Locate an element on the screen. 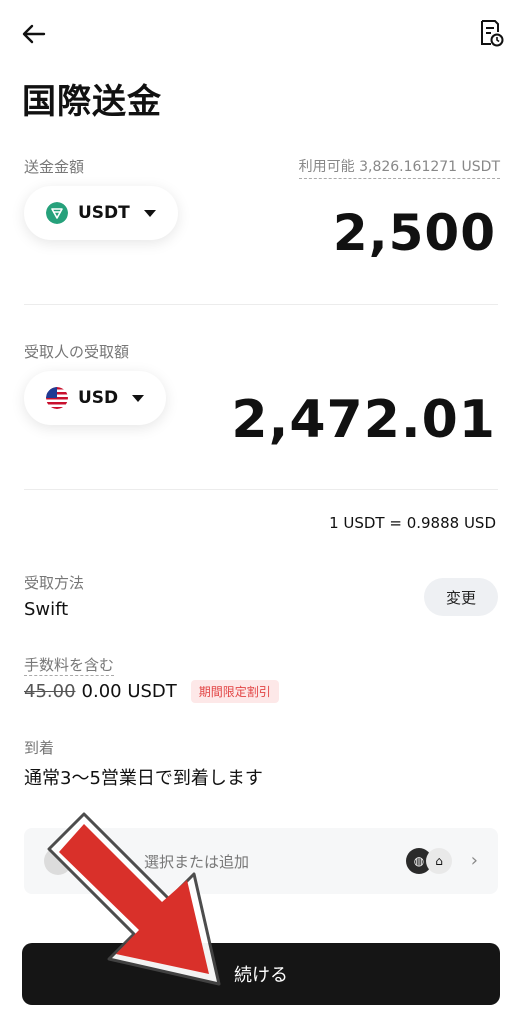  fee-label: 手数料を含む is located at coordinates (69, 665).